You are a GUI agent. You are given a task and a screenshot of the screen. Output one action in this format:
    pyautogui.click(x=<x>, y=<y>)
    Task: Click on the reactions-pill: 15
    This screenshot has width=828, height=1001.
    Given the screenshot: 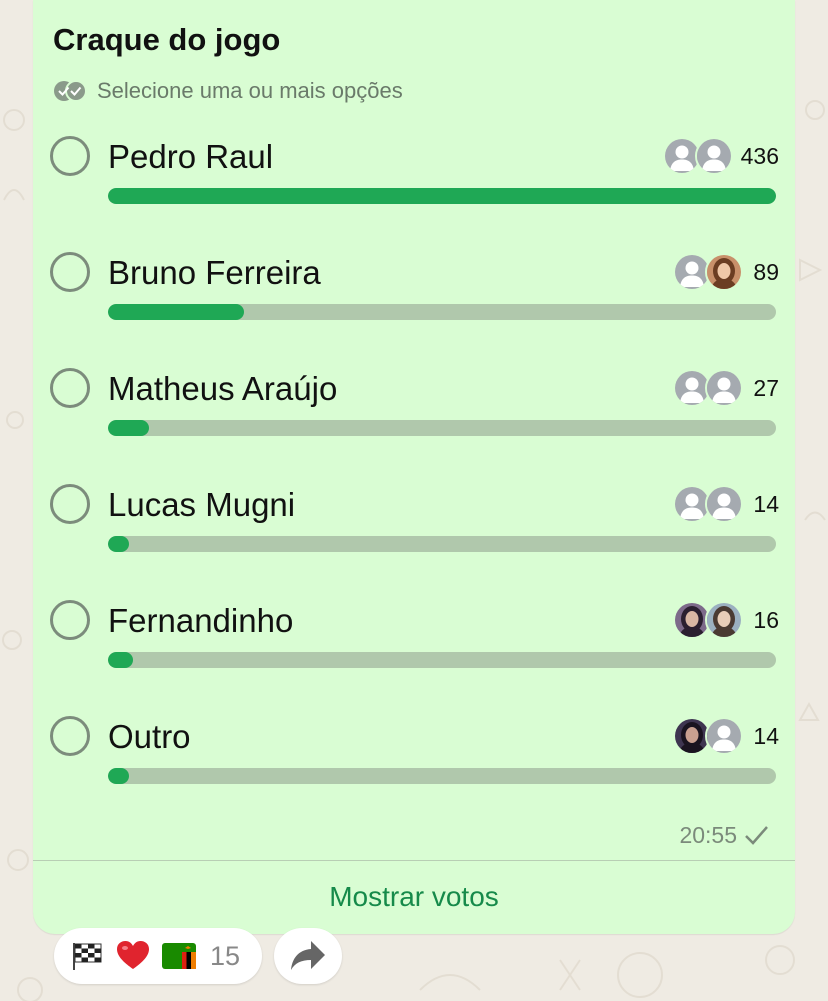 What is the action you would take?
    pyautogui.click(x=158, y=956)
    